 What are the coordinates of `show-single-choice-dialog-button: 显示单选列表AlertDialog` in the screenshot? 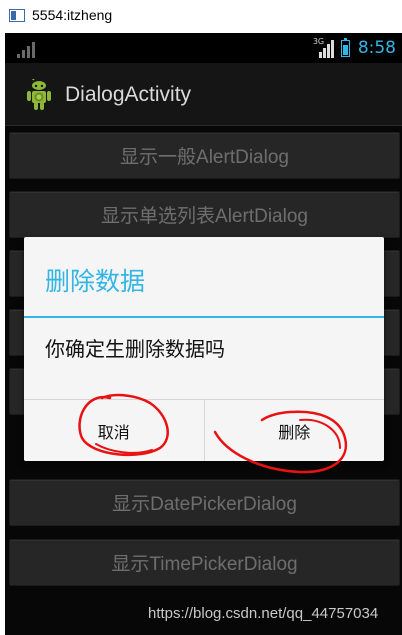 It's located at (204, 214).